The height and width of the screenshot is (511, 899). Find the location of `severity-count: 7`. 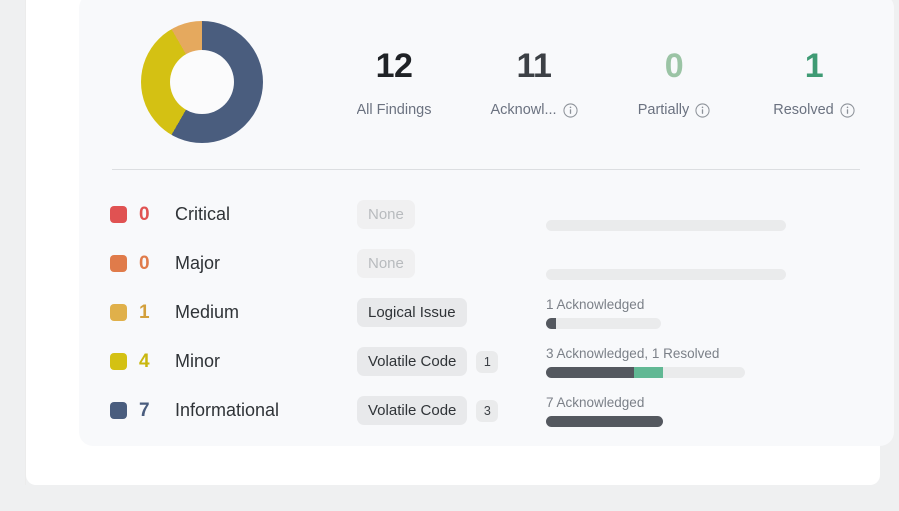

severity-count: 7 is located at coordinates (144, 410).